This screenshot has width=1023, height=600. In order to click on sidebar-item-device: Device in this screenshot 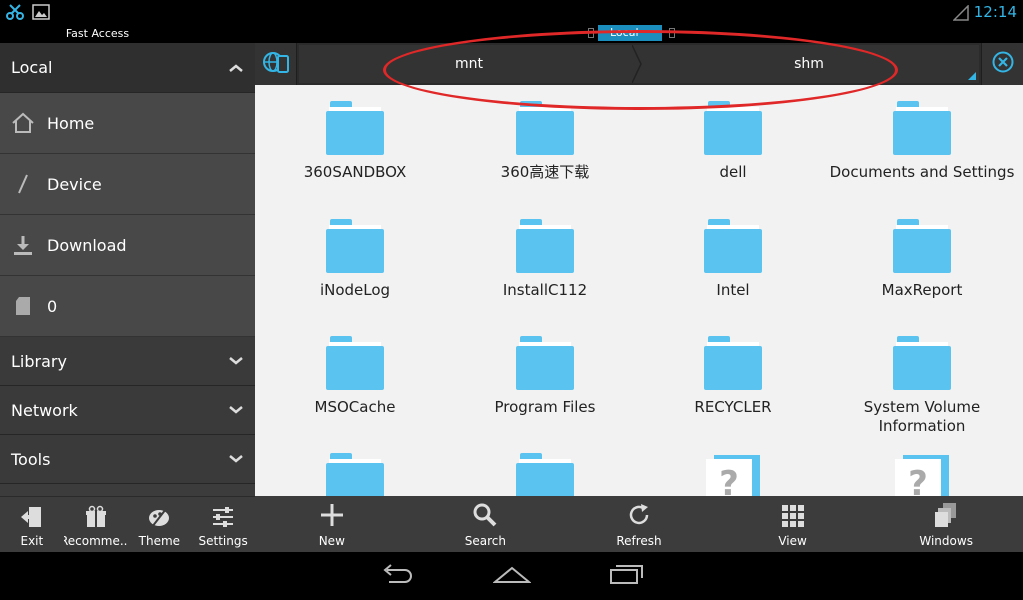, I will do `click(127, 184)`.